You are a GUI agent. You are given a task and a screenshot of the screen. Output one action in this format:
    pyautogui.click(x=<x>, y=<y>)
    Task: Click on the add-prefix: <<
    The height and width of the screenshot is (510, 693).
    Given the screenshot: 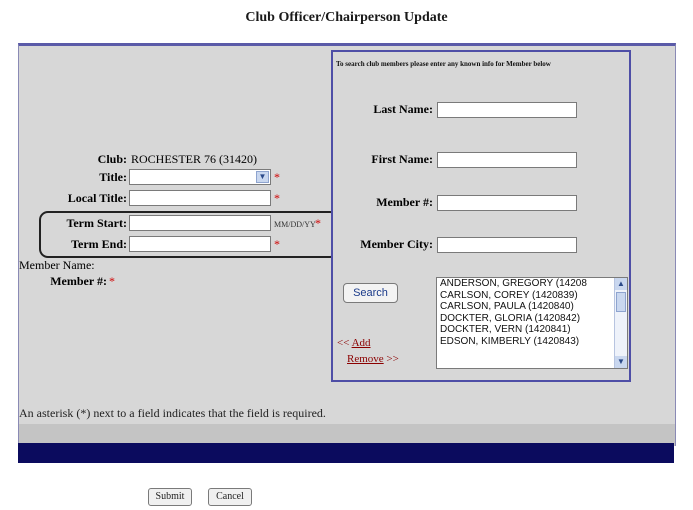 What is the action you would take?
    pyautogui.click(x=343, y=343)
    